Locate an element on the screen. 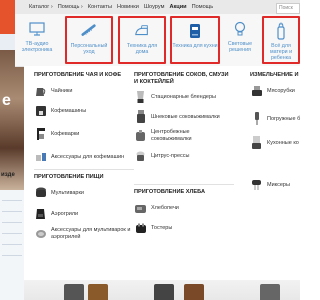  baby-bottle-icon is located at coordinates (281, 31).